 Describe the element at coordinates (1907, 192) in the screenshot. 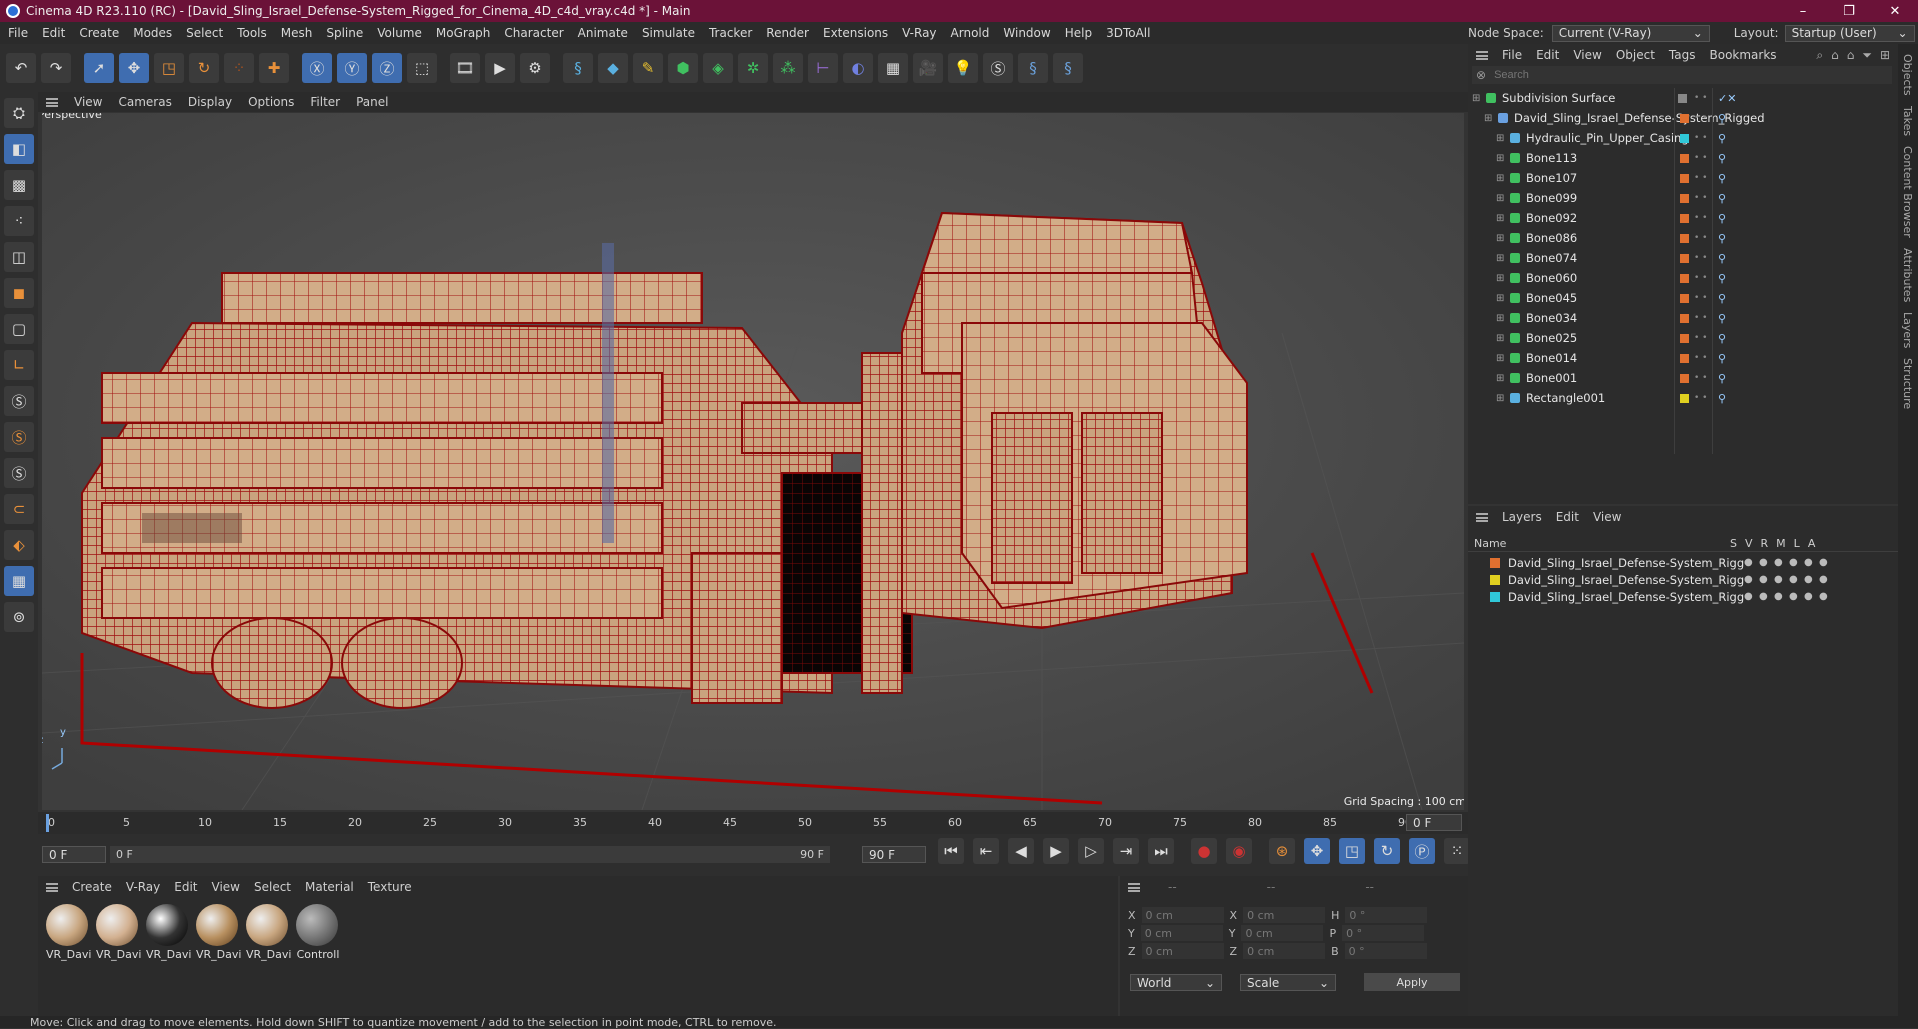

I see `side-tab-content-browser: Content Browser` at that location.